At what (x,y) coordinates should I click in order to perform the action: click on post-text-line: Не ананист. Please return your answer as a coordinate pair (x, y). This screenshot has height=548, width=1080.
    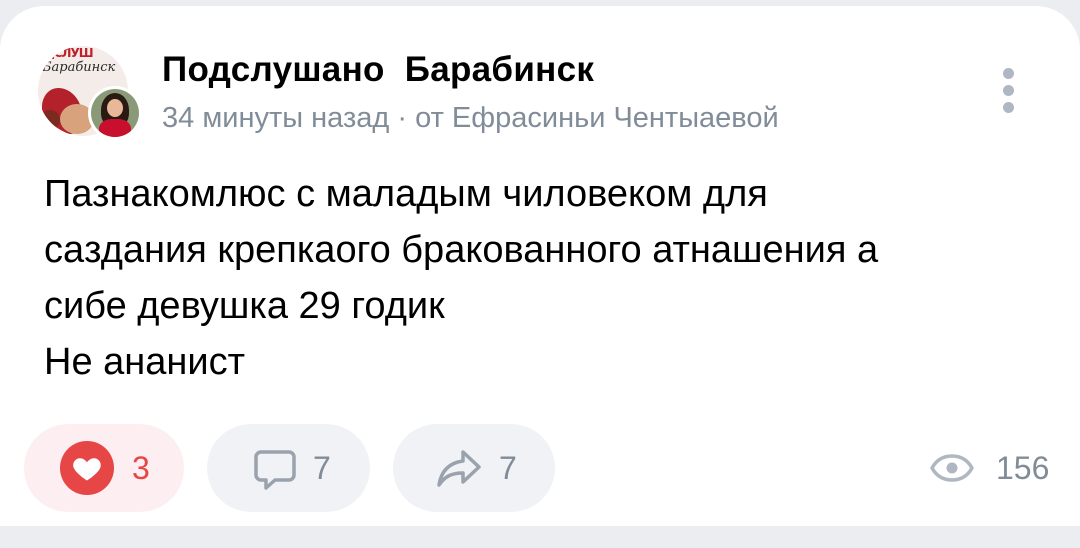
    Looking at the image, I should click on (145, 362).